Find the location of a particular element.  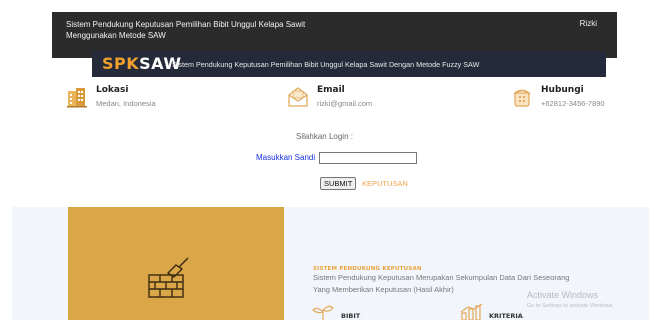

contact-phone-value: +62812-3456-7890 is located at coordinates (573, 103).